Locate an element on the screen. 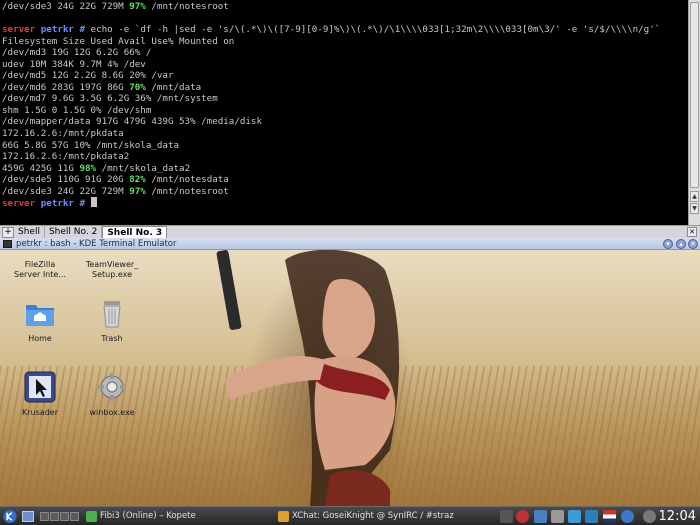 The image size is (700, 525). desktop-icon-label: FileZilla is located at coordinates (40, 264).